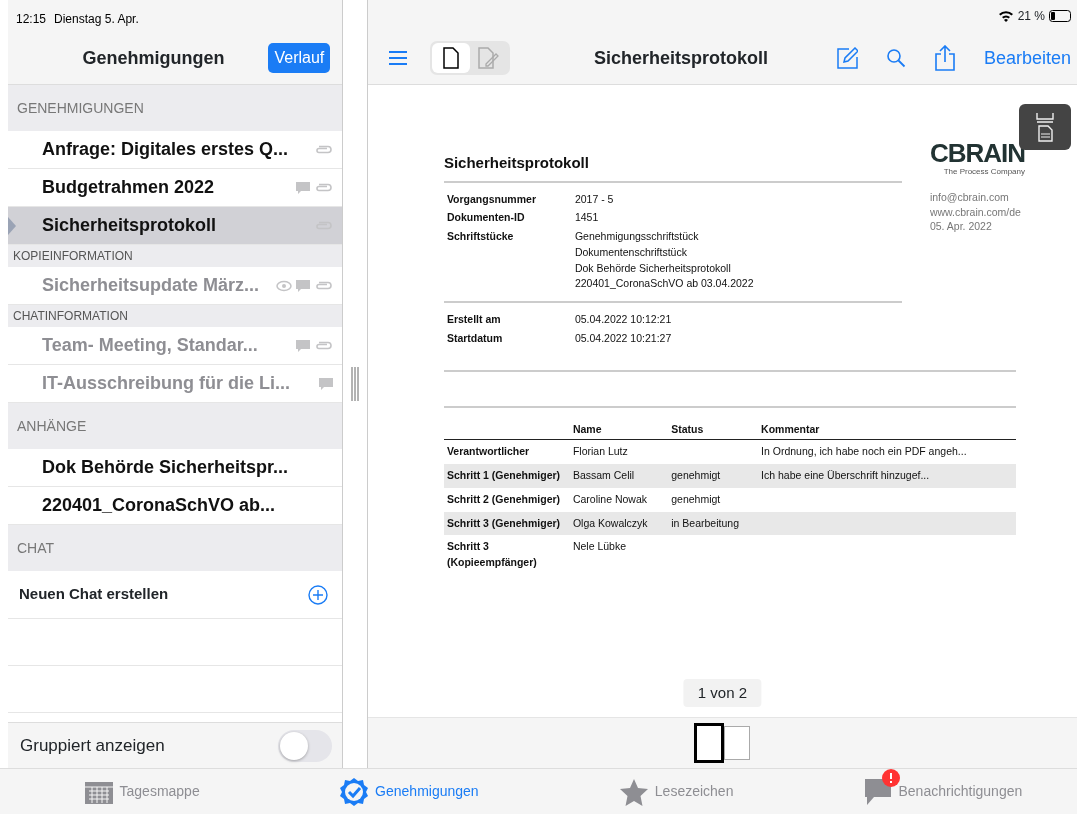 This screenshot has height=814, width=1077. Describe the element at coordinates (299, 58) in the screenshot. I see `history-button: Verlauf` at that location.